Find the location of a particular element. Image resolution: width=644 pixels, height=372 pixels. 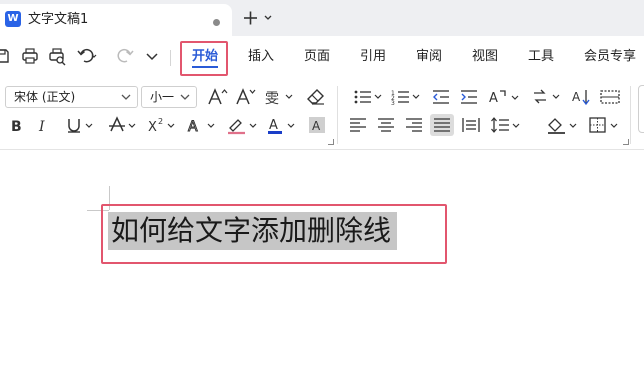

font-size-value: 小一 is located at coordinates (162, 97).